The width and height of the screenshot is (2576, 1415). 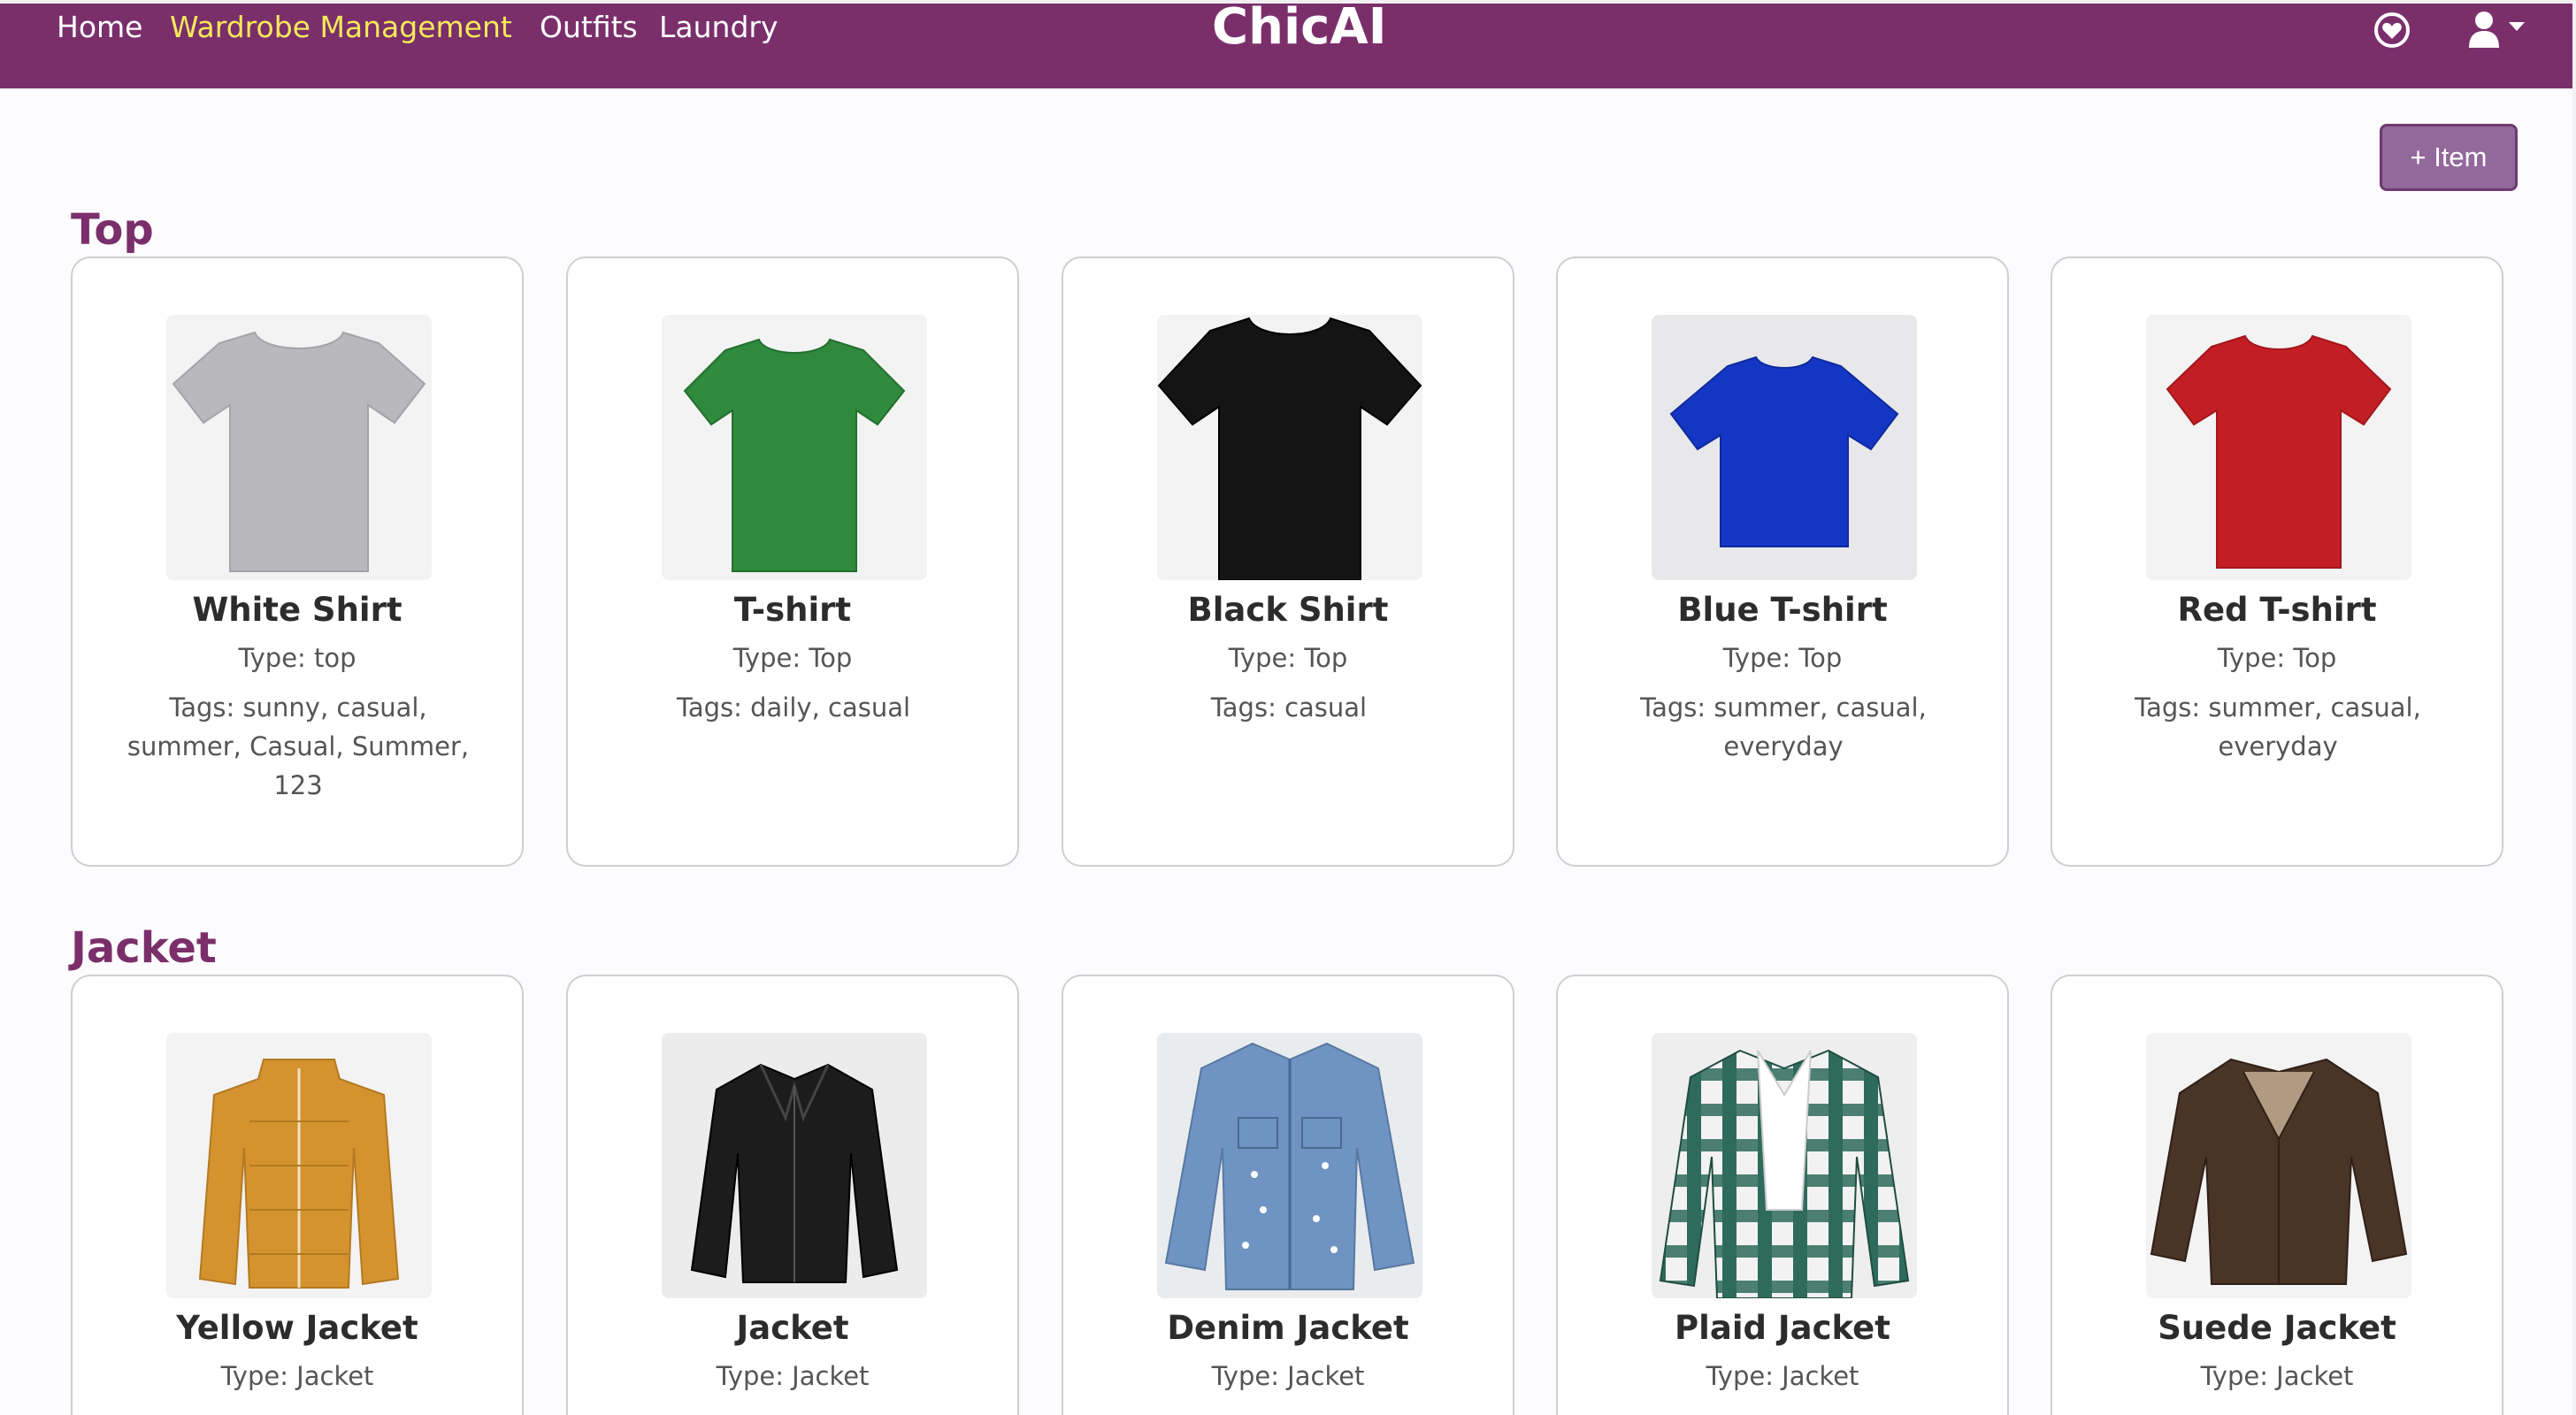 I want to click on item-card-suede-jacket: Suede Jacket Type: Jacket, so click(x=2277, y=1195).